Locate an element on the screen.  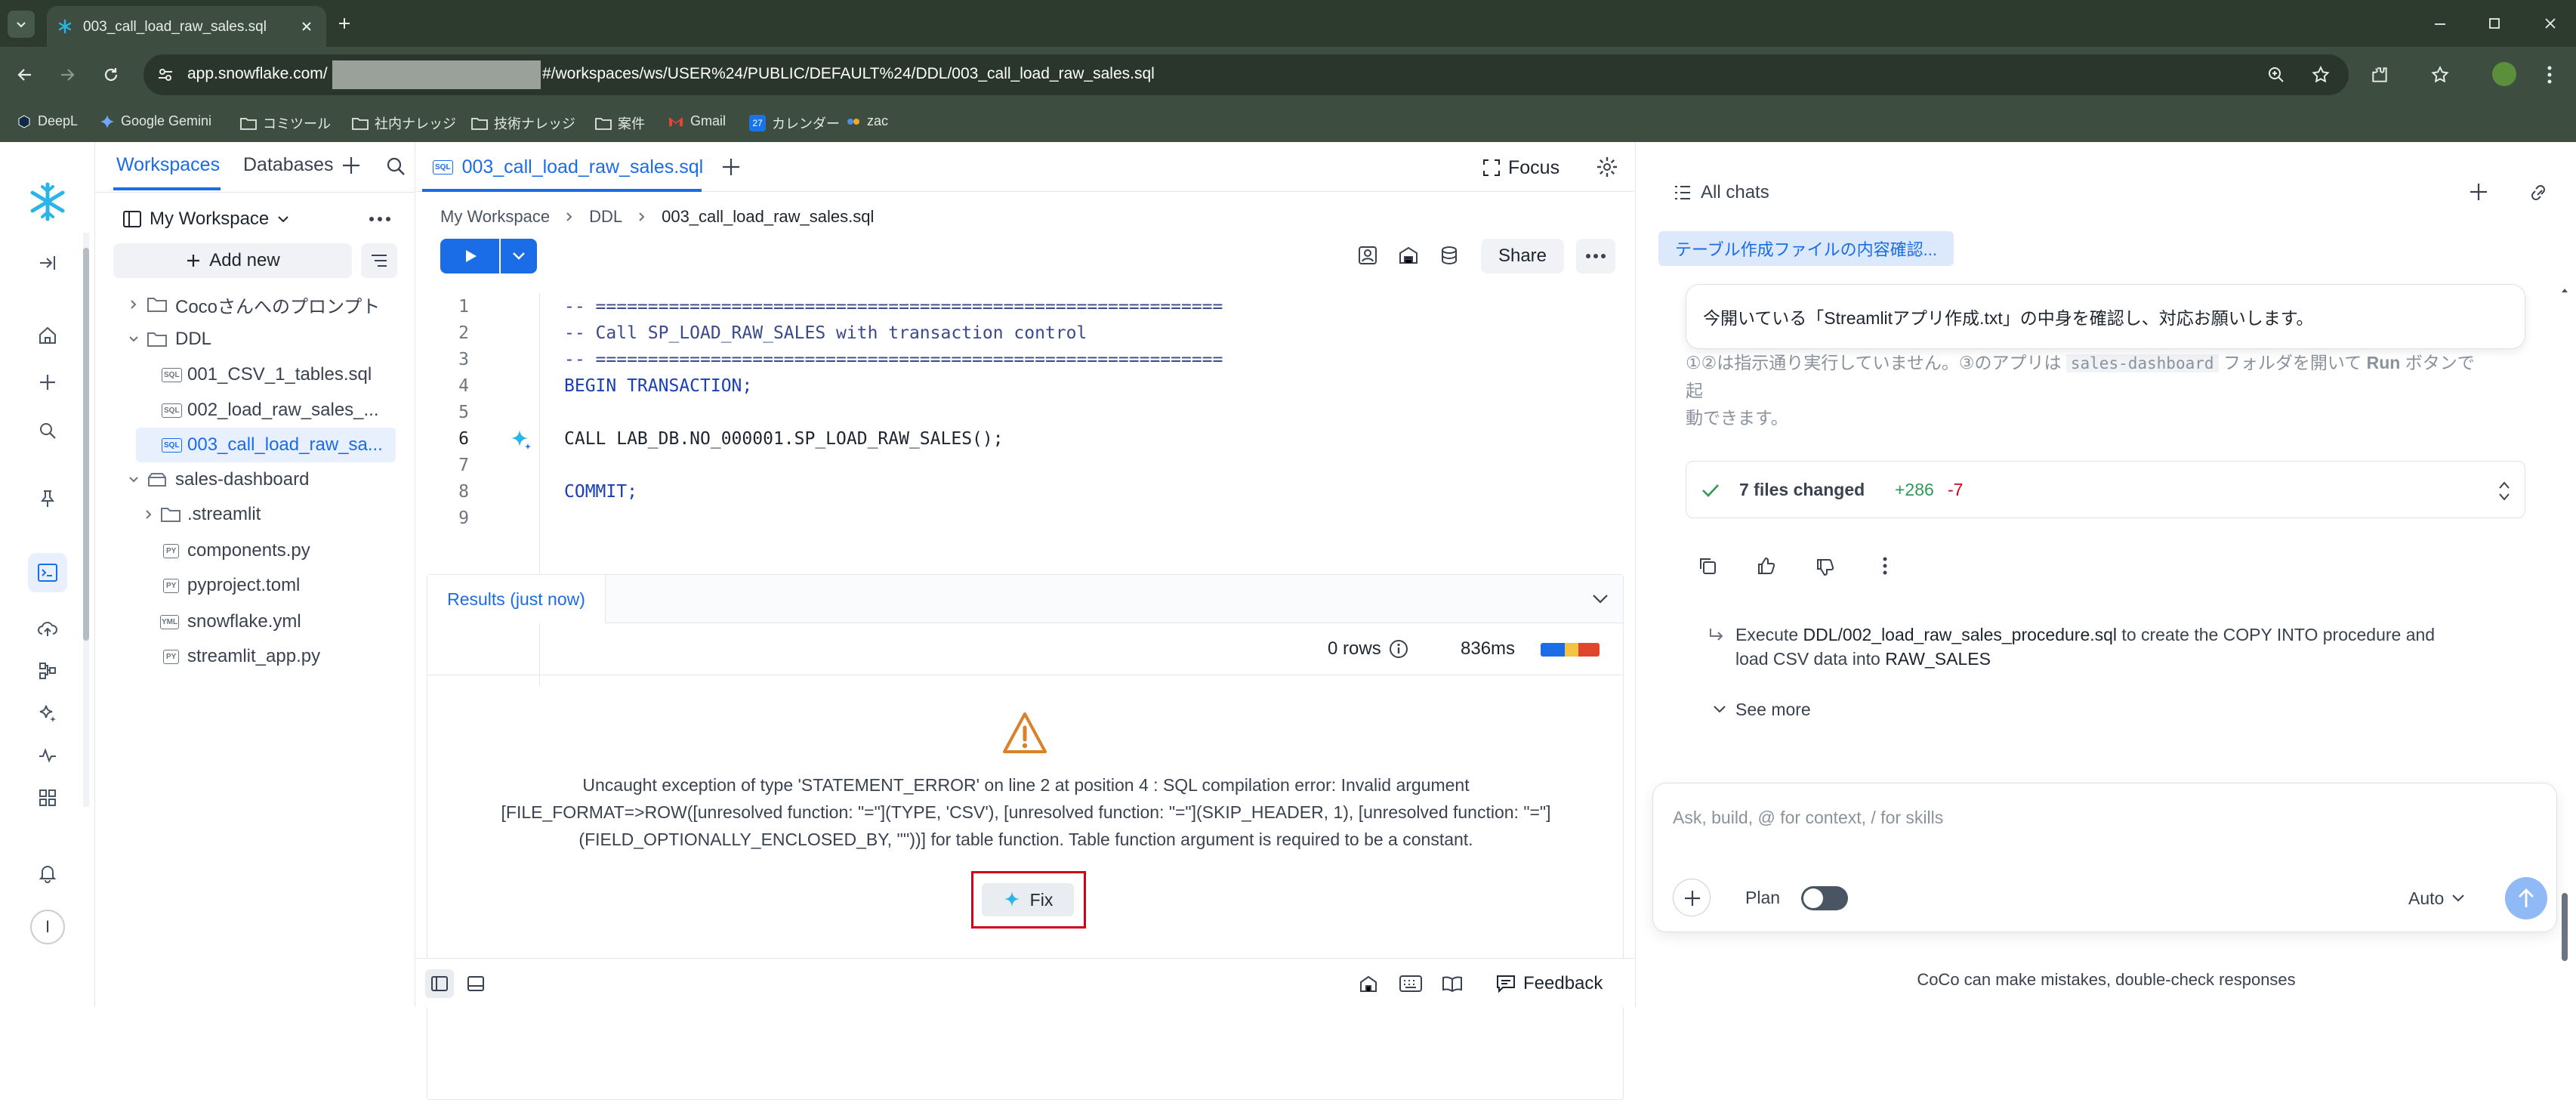
focus-button: Focus is located at coordinates (1520, 168).